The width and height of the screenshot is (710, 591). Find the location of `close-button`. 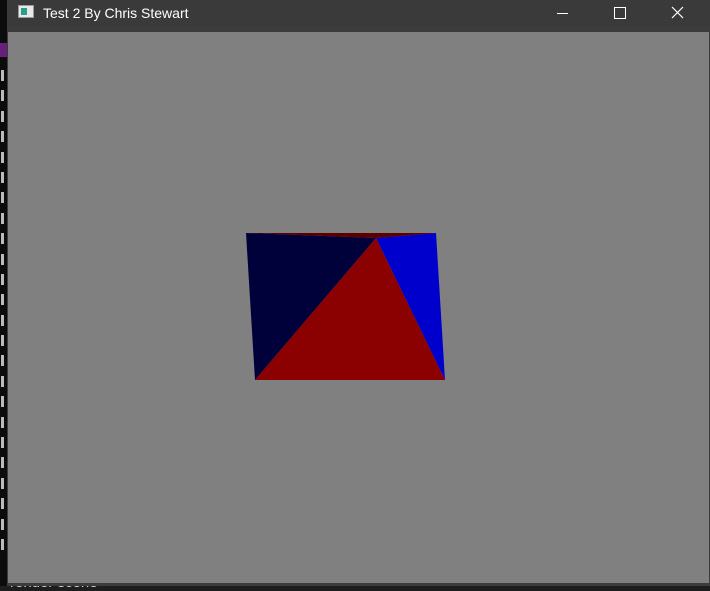

close-button is located at coordinates (679, 13).